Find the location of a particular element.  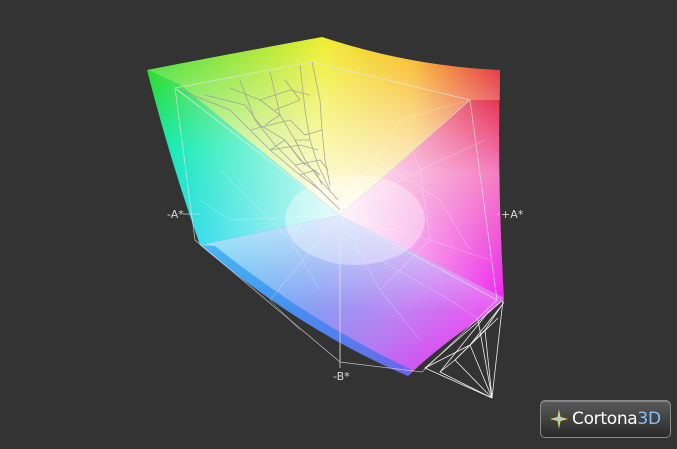

logo-name-main: Cortona is located at coordinates (605, 419).